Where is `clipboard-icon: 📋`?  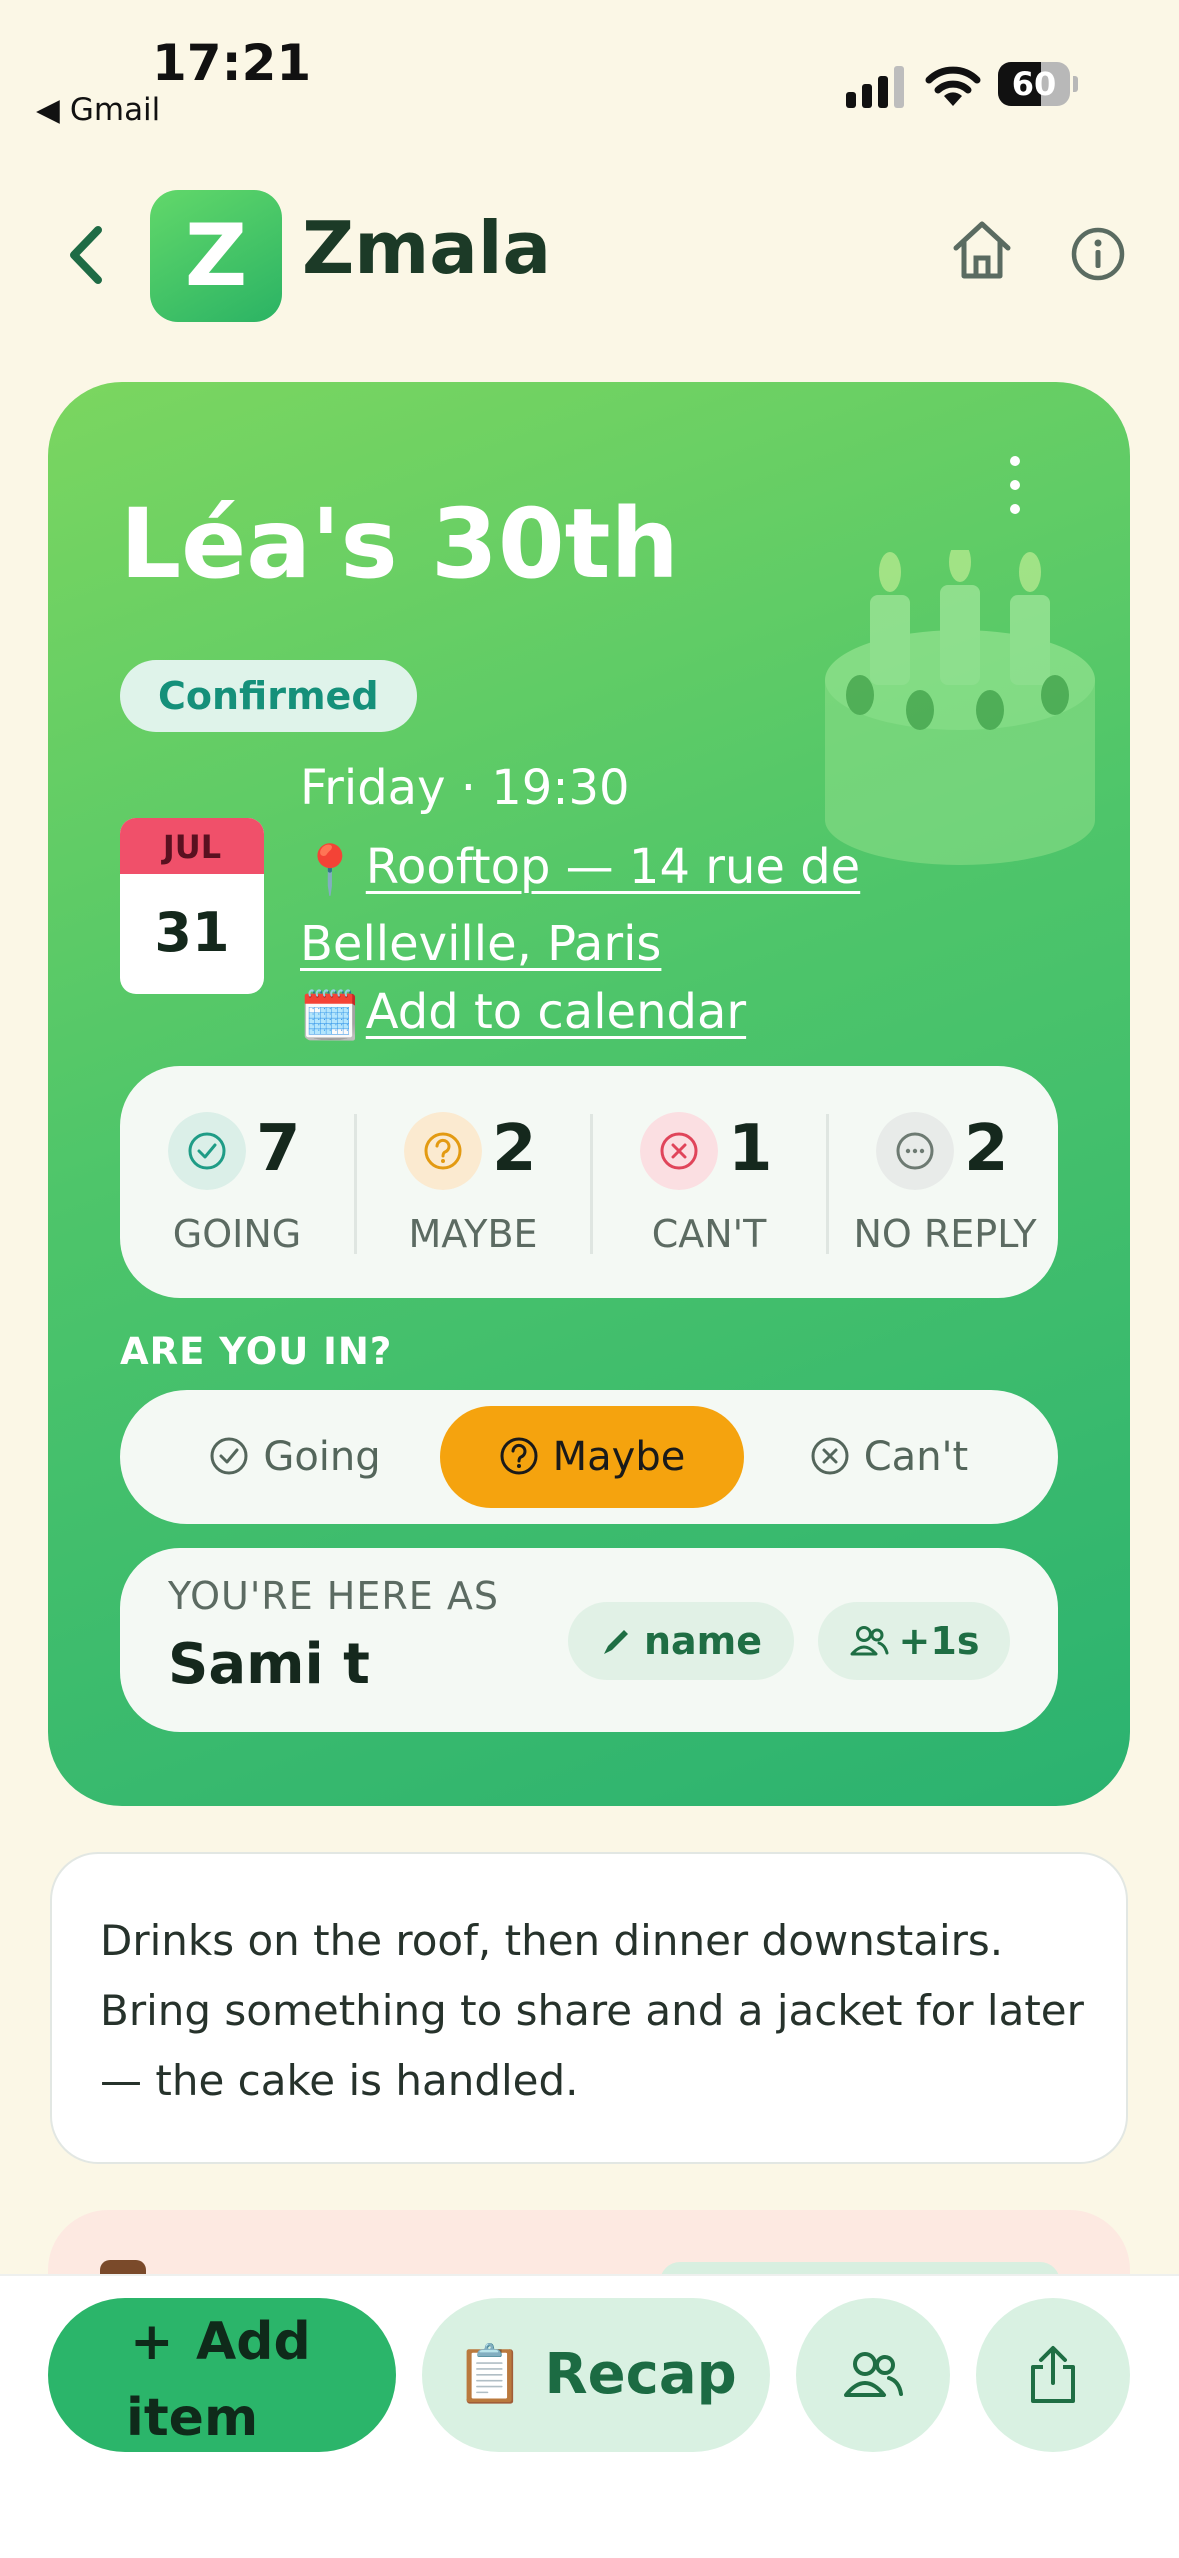 clipboard-icon: 📋 is located at coordinates (490, 2374).